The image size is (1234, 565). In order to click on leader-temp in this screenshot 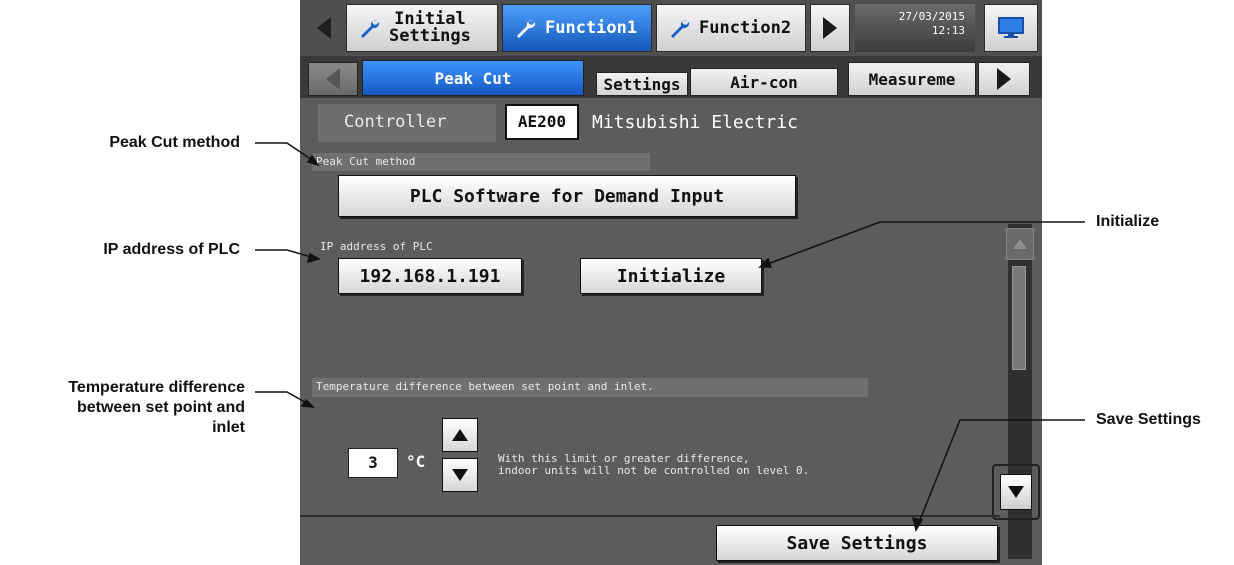, I will do `click(283, 398)`.